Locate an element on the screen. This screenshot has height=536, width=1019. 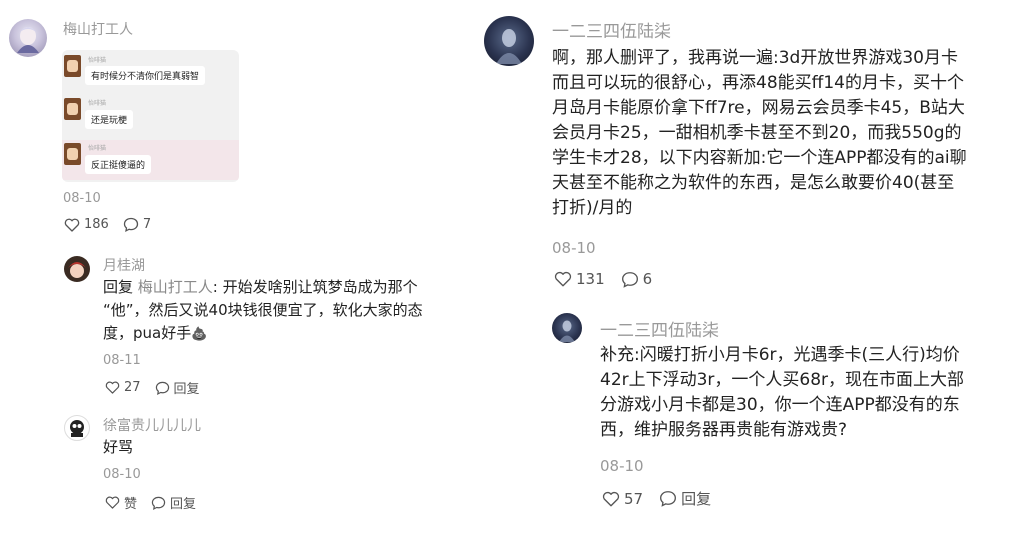
reply-line: 度，pua好手 is located at coordinates (147, 333).